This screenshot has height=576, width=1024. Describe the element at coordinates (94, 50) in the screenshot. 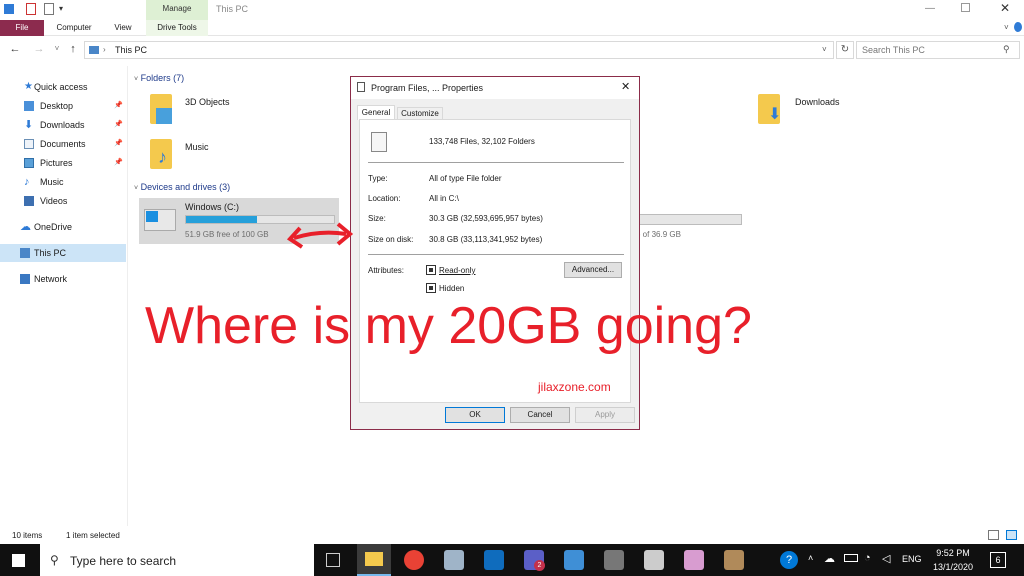

I see `pc-icon` at that location.